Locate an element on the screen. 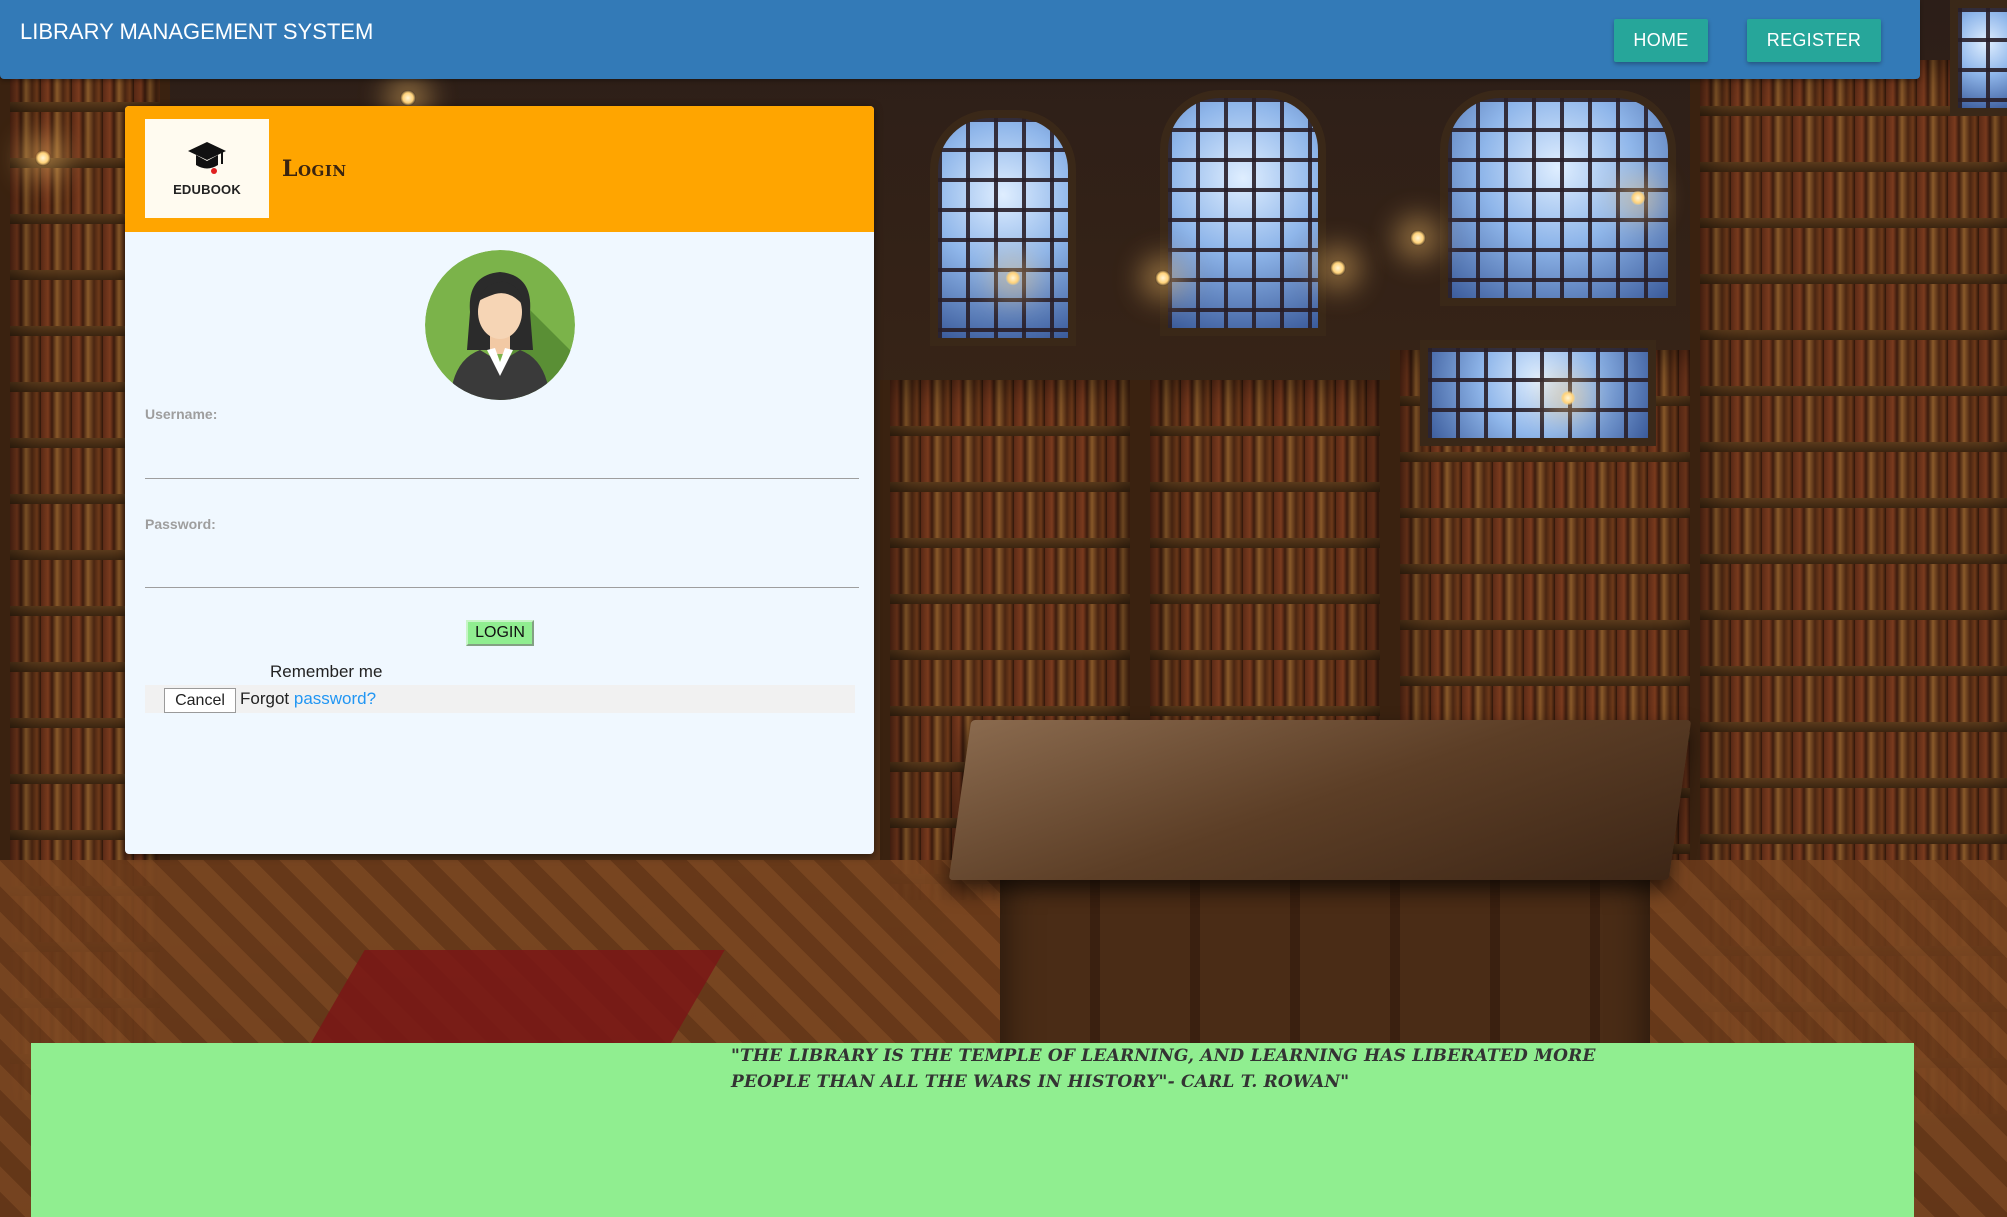 Image resolution: width=2007 pixels, height=1217 pixels. user-avatar-icon is located at coordinates (500, 325).